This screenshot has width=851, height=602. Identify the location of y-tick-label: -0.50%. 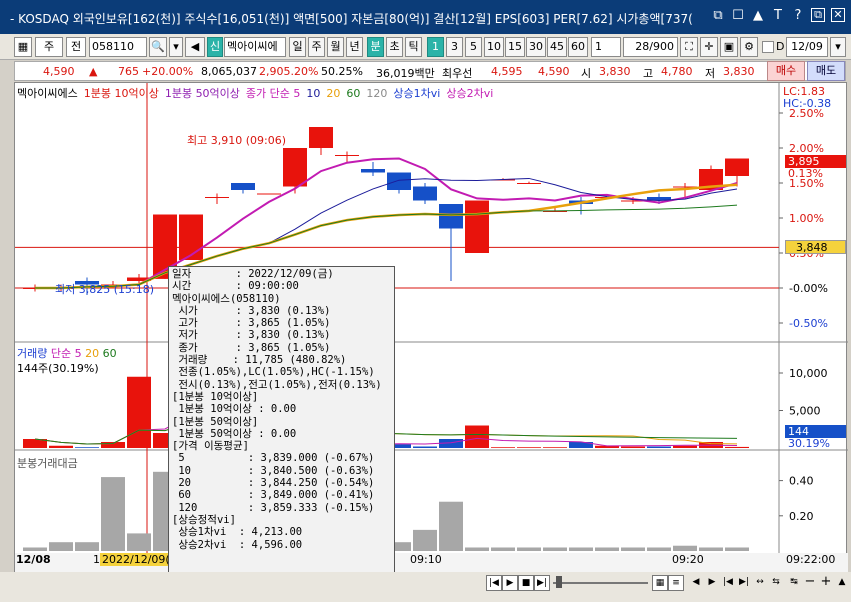
(808, 323).